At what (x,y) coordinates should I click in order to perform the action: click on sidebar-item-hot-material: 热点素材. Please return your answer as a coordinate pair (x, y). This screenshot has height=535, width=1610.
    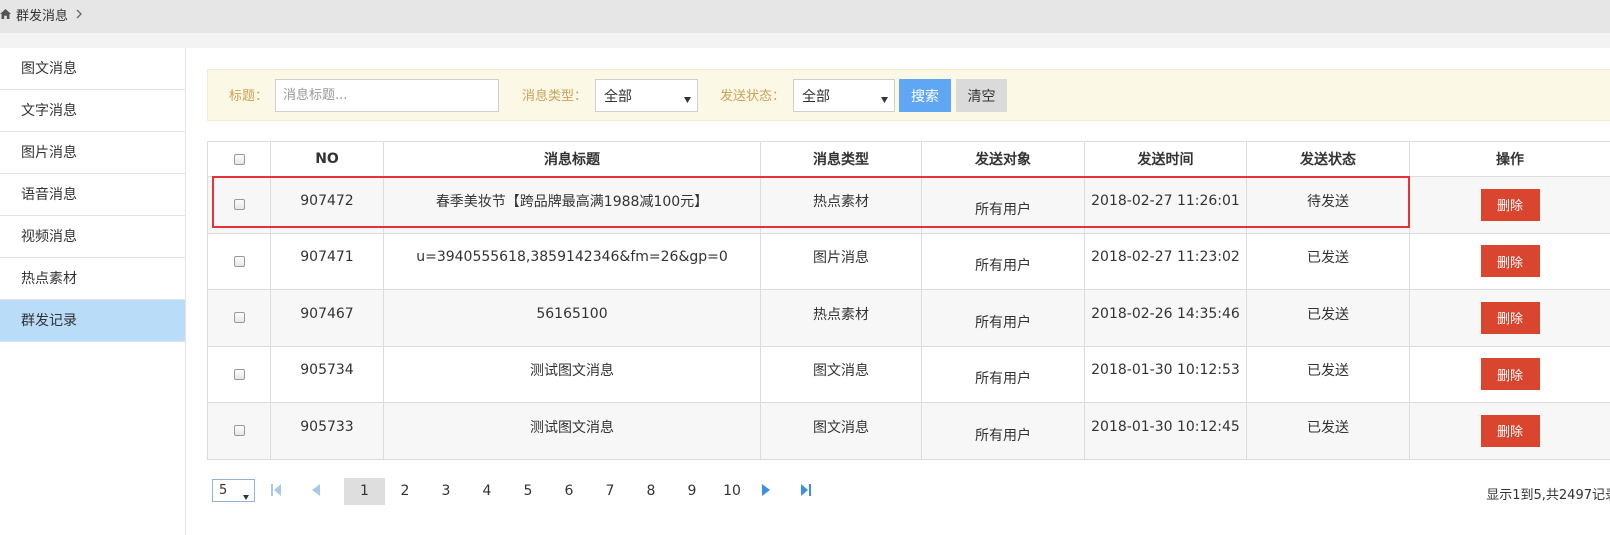
    Looking at the image, I should click on (92, 279).